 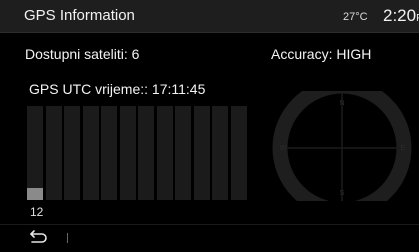 What do you see at coordinates (117, 89) in the screenshot?
I see `gps-utc-time: GPS UTC vrijeme:: 17:11:45` at bounding box center [117, 89].